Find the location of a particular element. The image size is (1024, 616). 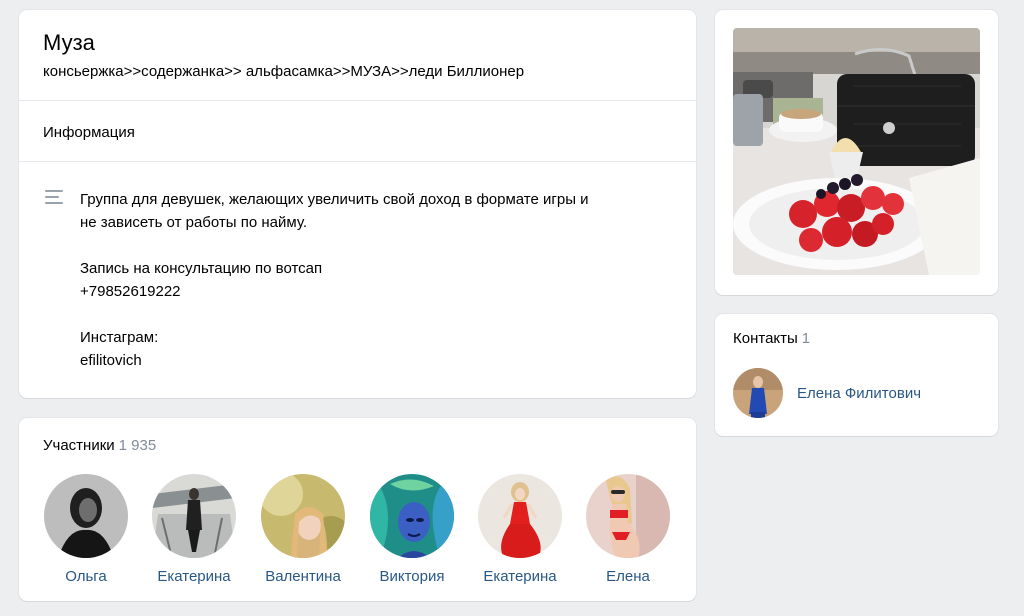

group-photo-card is located at coordinates (856, 152).